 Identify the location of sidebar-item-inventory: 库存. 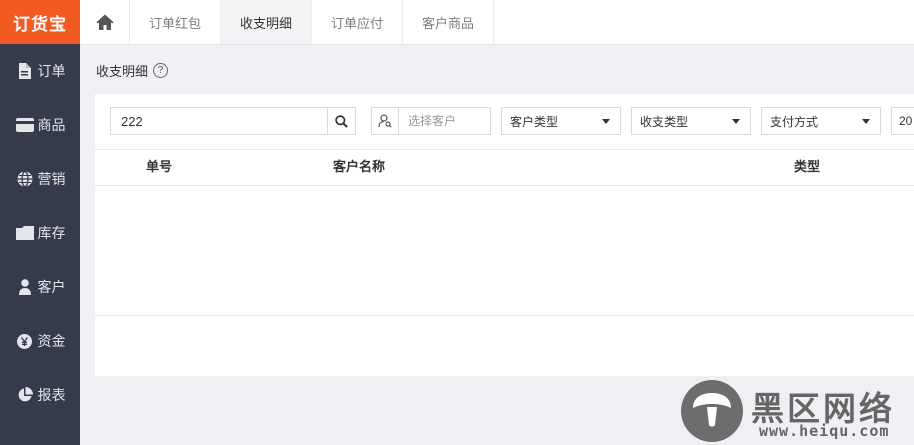
(40, 233).